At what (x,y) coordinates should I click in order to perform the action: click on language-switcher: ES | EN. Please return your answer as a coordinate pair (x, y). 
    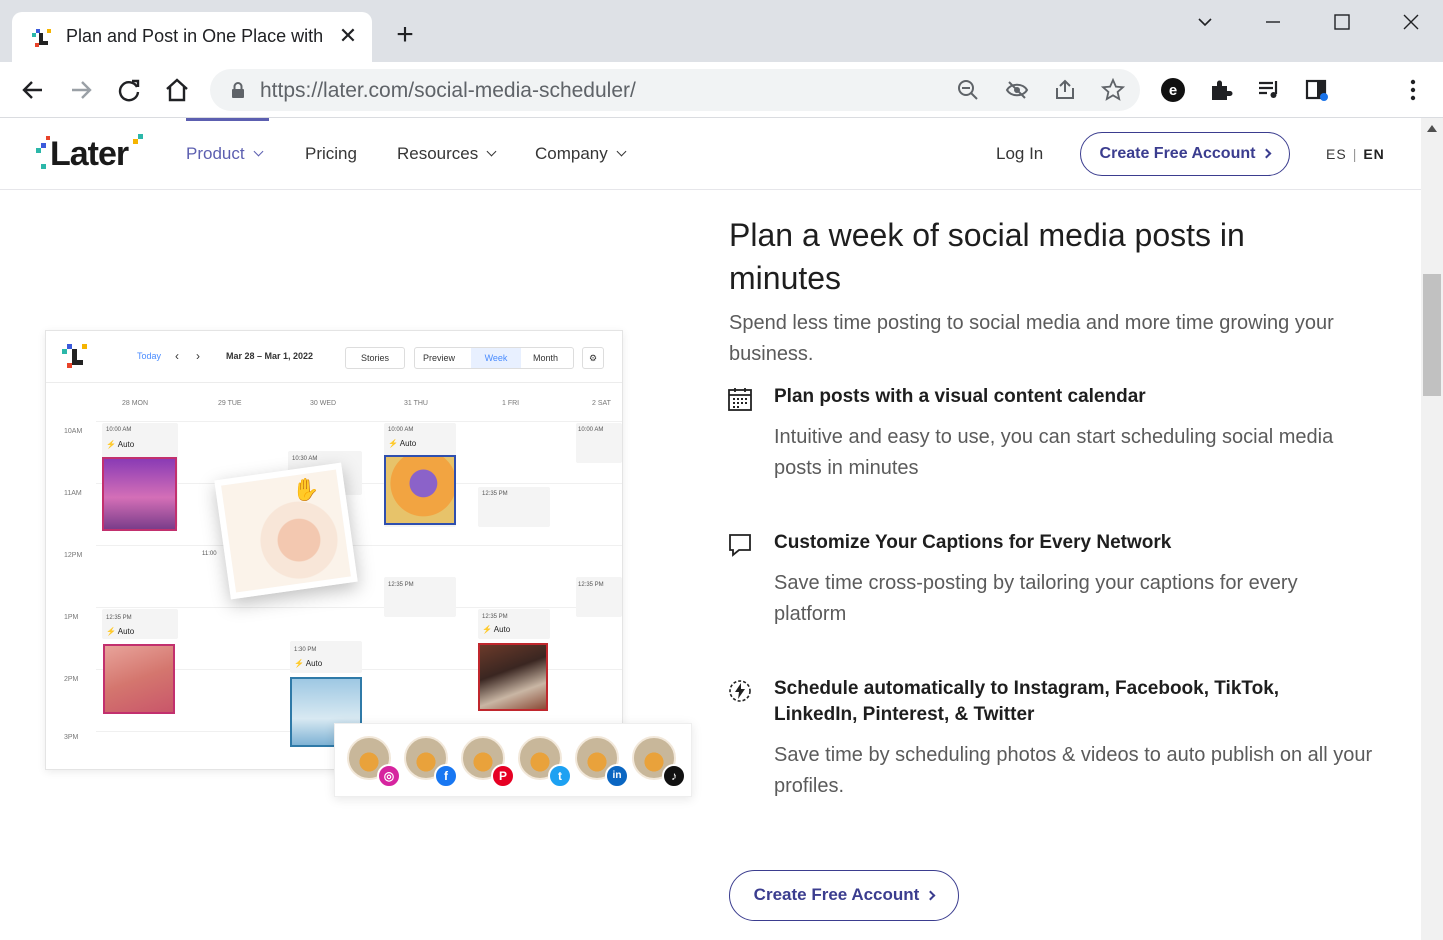
    Looking at the image, I should click on (1355, 154).